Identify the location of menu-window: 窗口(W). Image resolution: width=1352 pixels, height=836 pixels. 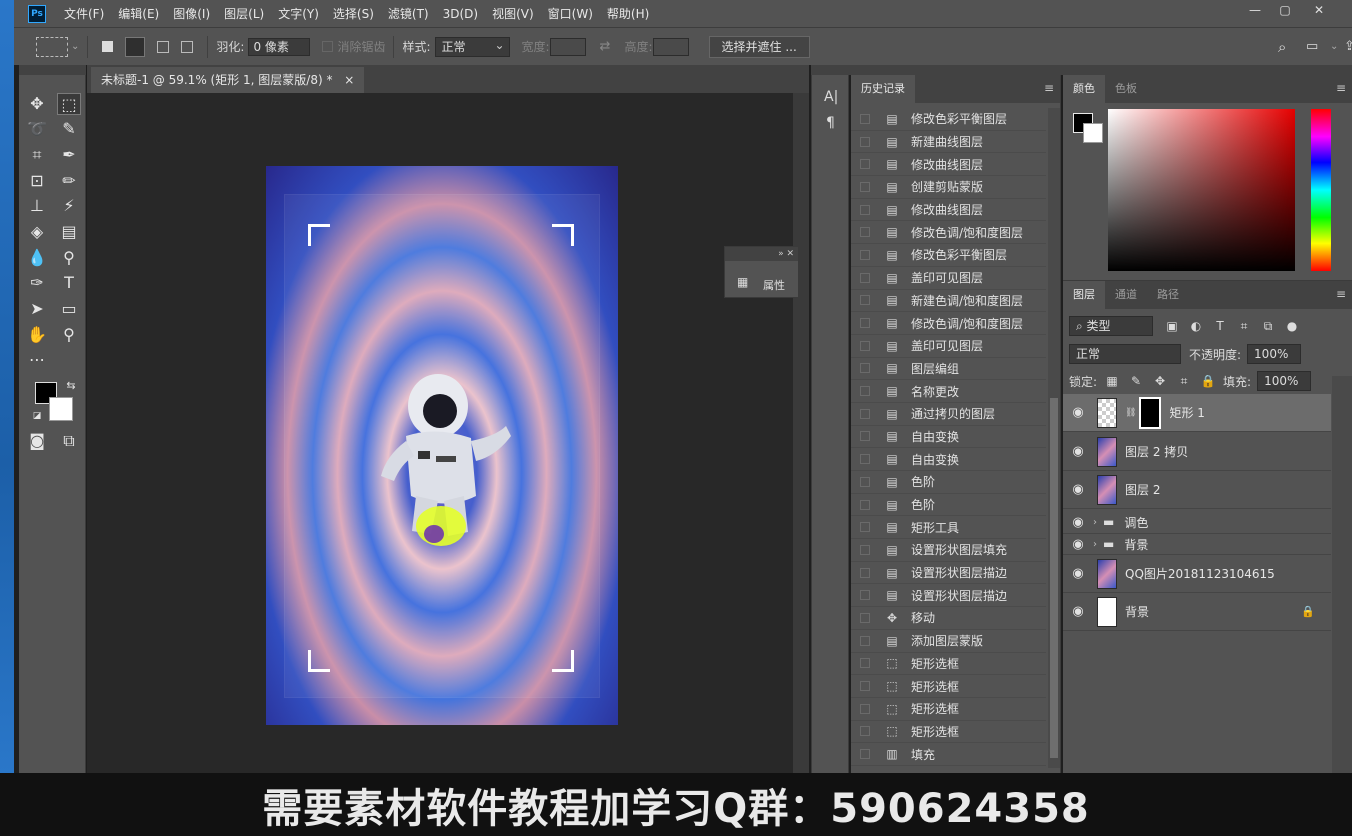
(570, 13).